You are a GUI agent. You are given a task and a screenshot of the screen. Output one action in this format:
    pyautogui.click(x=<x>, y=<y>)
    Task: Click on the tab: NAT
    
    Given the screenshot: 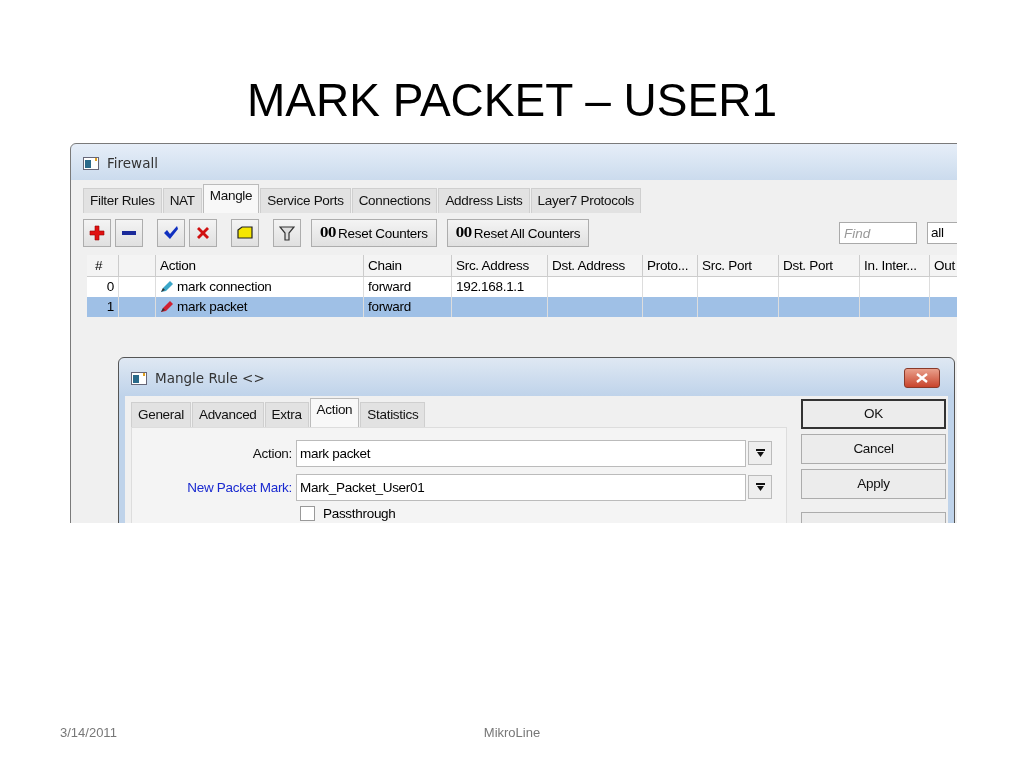 What is the action you would take?
    pyautogui.click(x=182, y=200)
    